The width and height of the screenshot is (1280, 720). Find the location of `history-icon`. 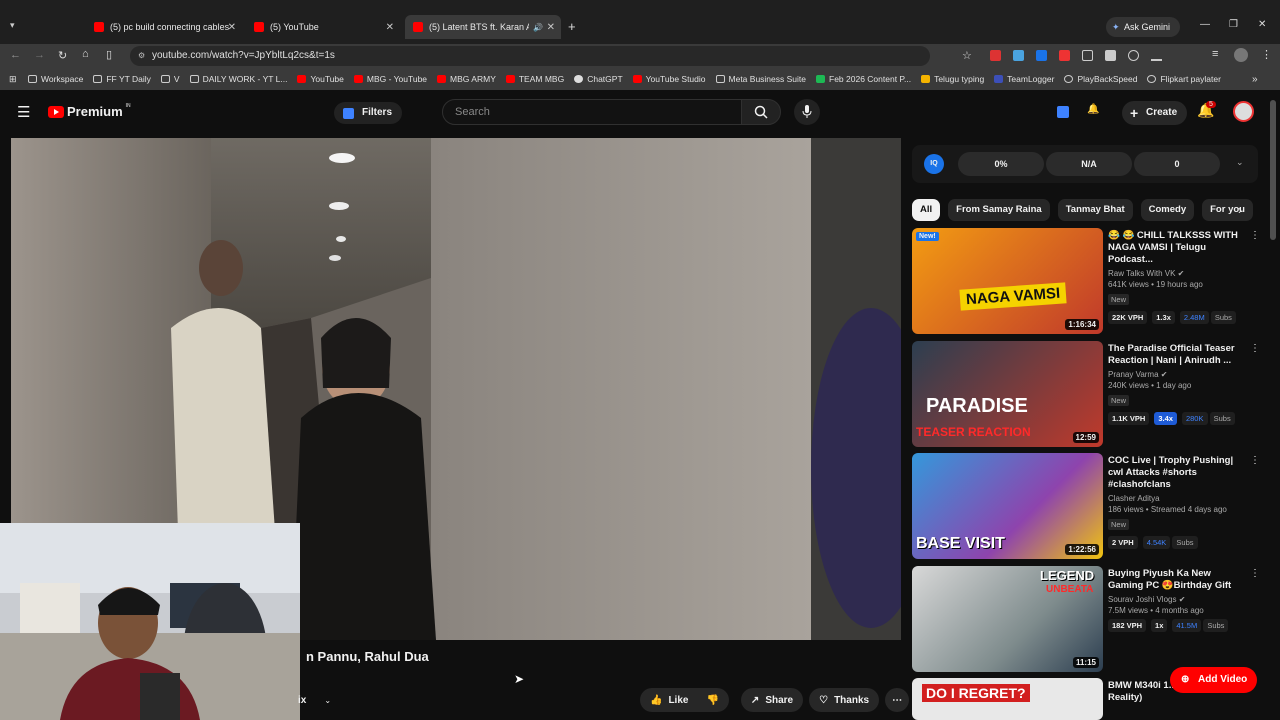

history-icon is located at coordinates (1133, 55).